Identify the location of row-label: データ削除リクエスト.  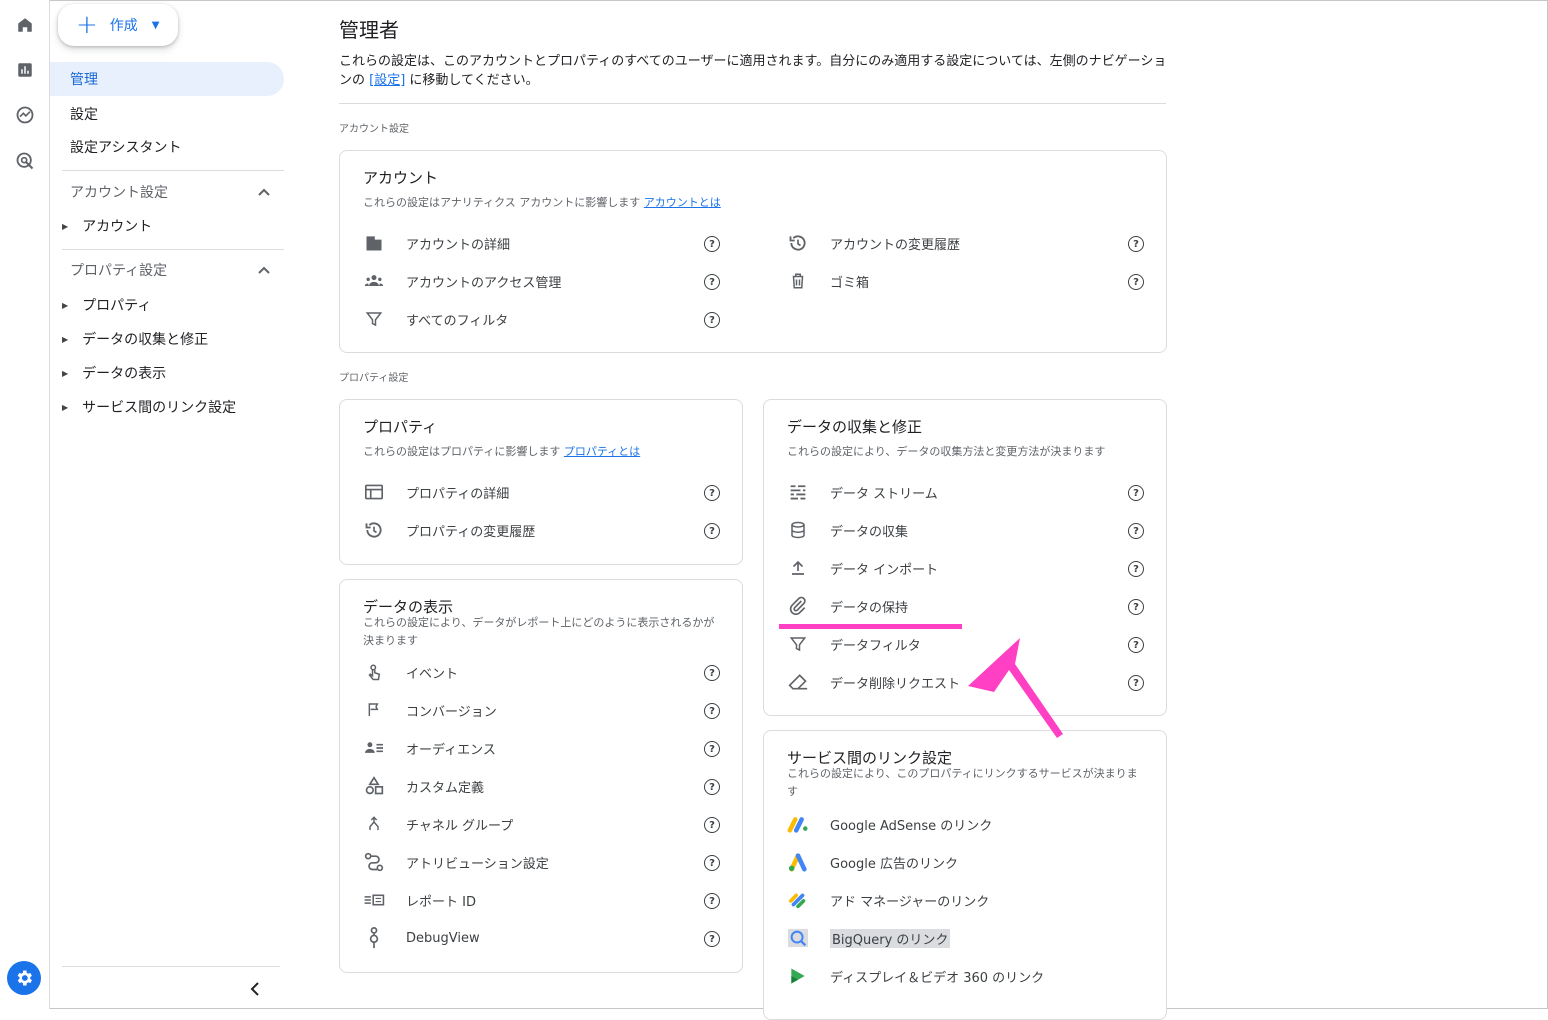
(895, 684).